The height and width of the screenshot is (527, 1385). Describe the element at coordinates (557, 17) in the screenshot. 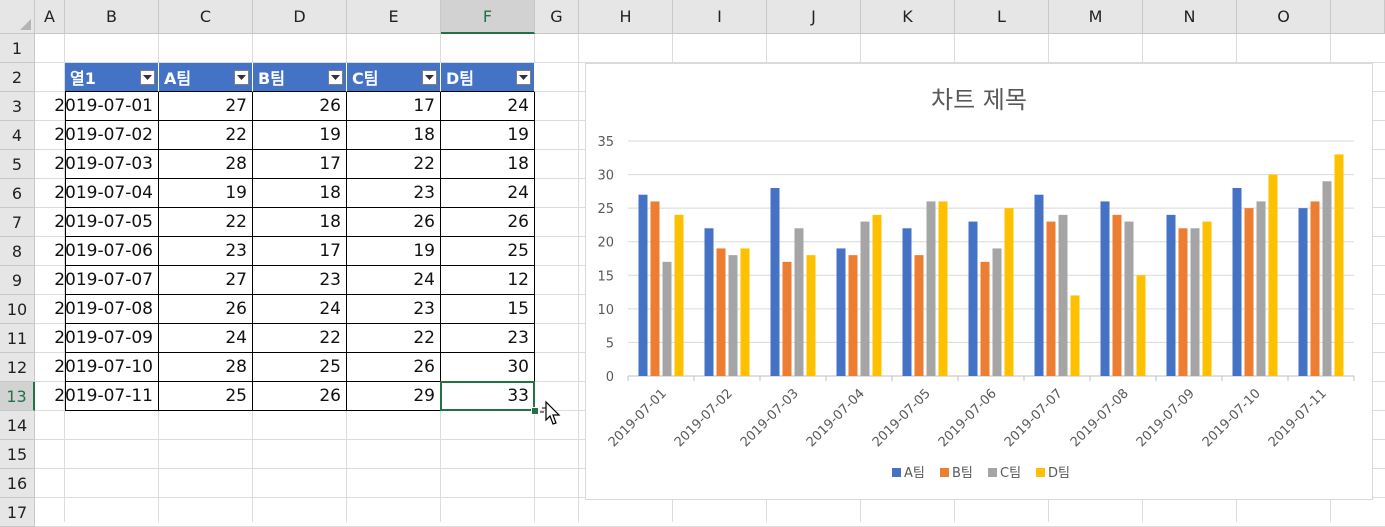

I see `column-header-g: G` at that location.